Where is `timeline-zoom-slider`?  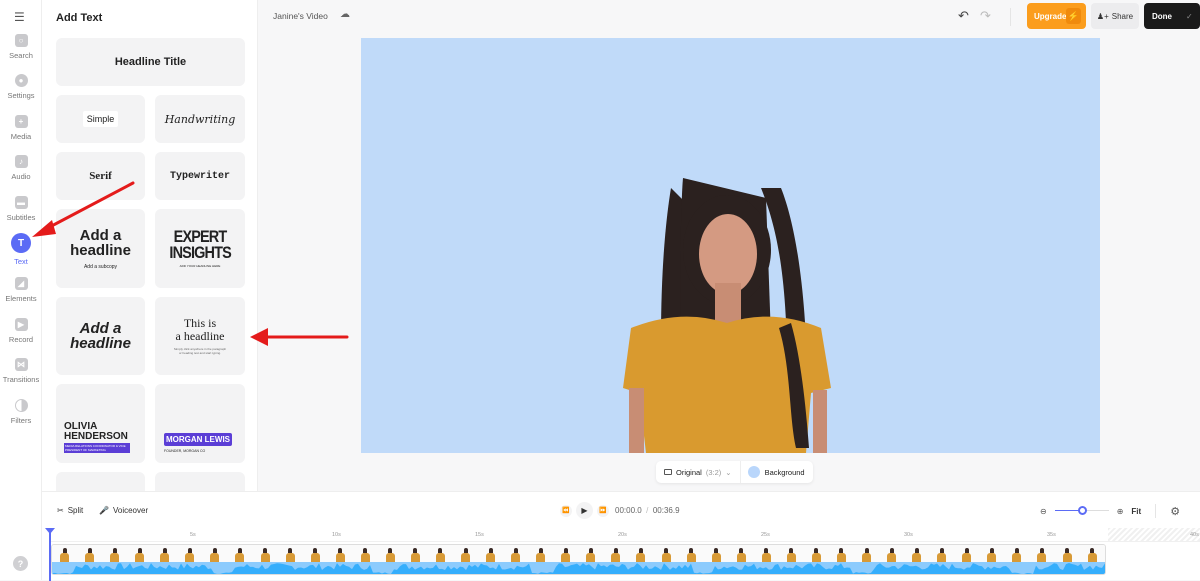
timeline-zoom-slider is located at coordinates (1081, 511).